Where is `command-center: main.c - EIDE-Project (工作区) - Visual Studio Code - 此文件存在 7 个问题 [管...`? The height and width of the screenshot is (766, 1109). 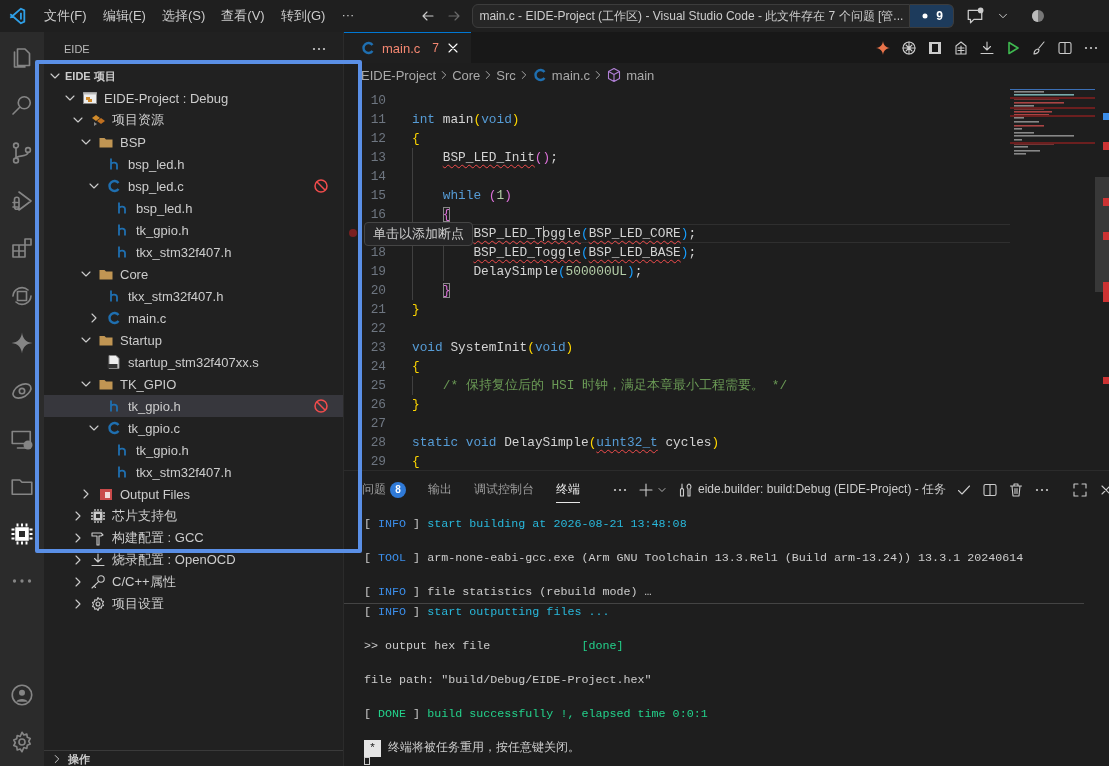
command-center: main.c - EIDE-Project (工作区) - Visual Studio Code - 此文件存在 7 个问题 [管... is located at coordinates (691, 16).